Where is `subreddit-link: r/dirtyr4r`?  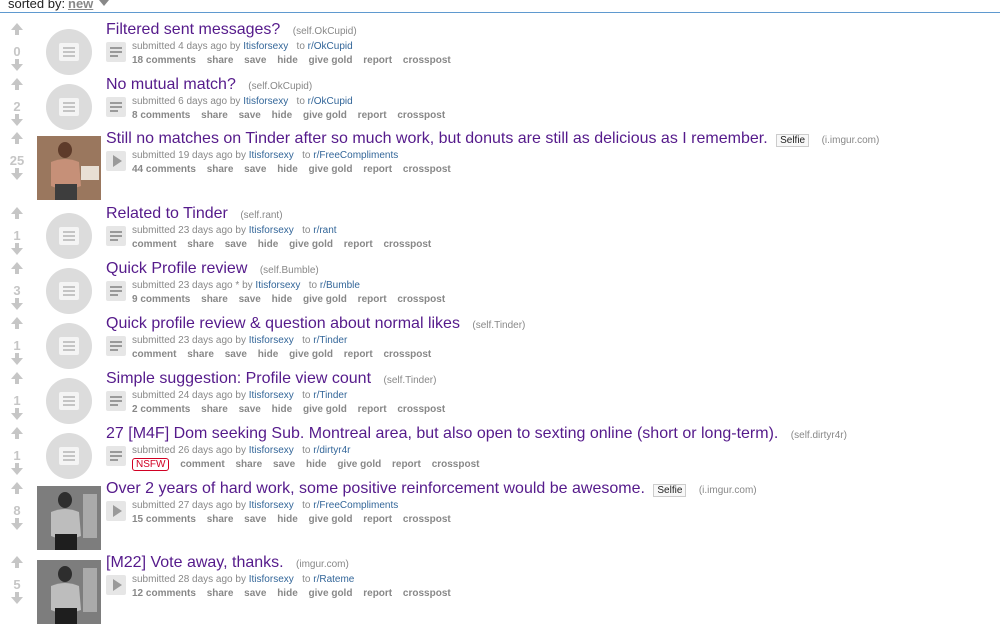
subreddit-link: r/dirtyr4r is located at coordinates (331, 450).